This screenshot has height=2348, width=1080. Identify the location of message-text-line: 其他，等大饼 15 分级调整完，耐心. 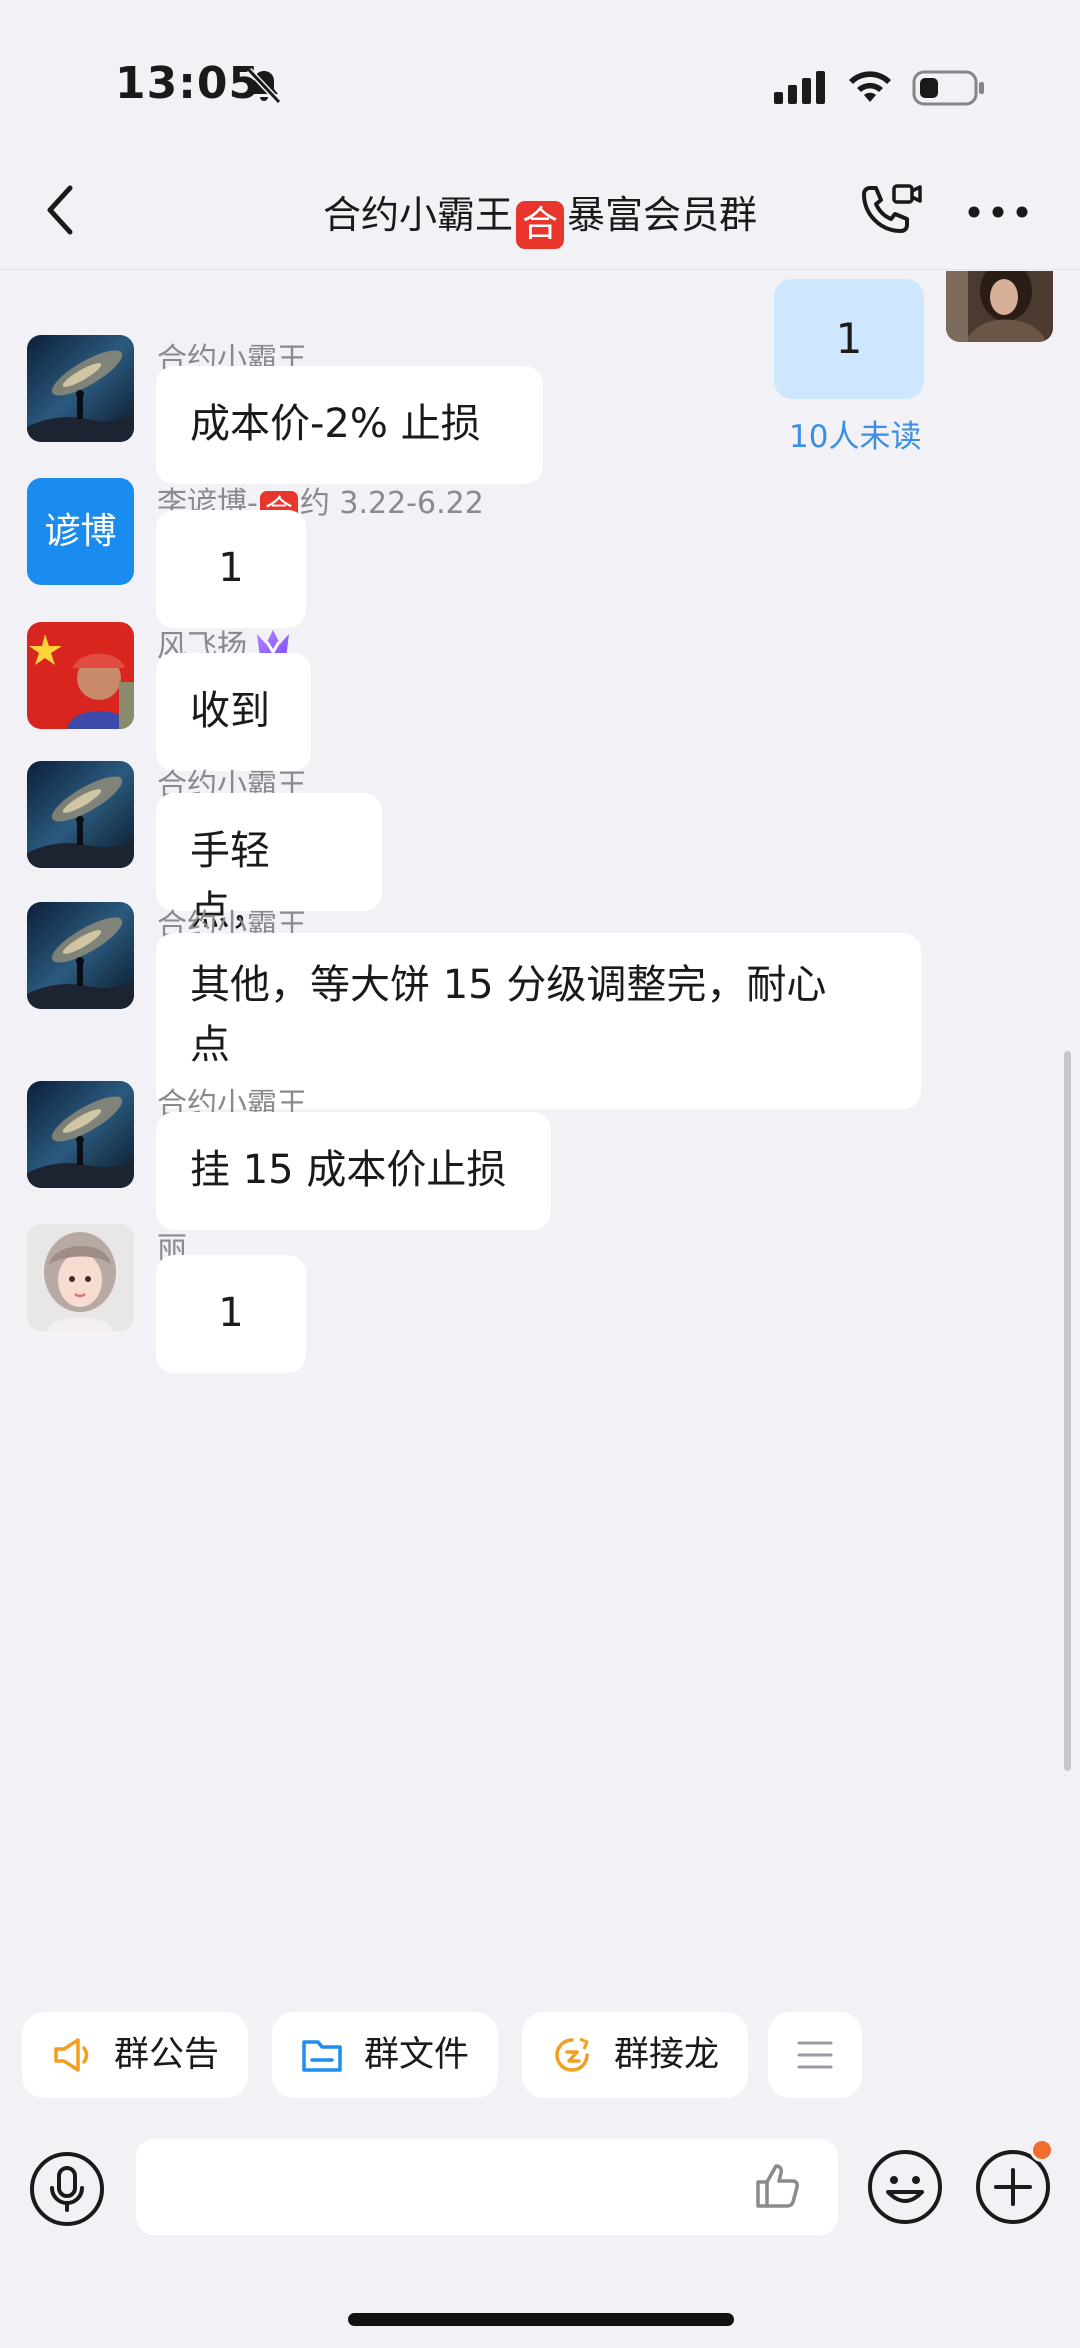
(508, 985).